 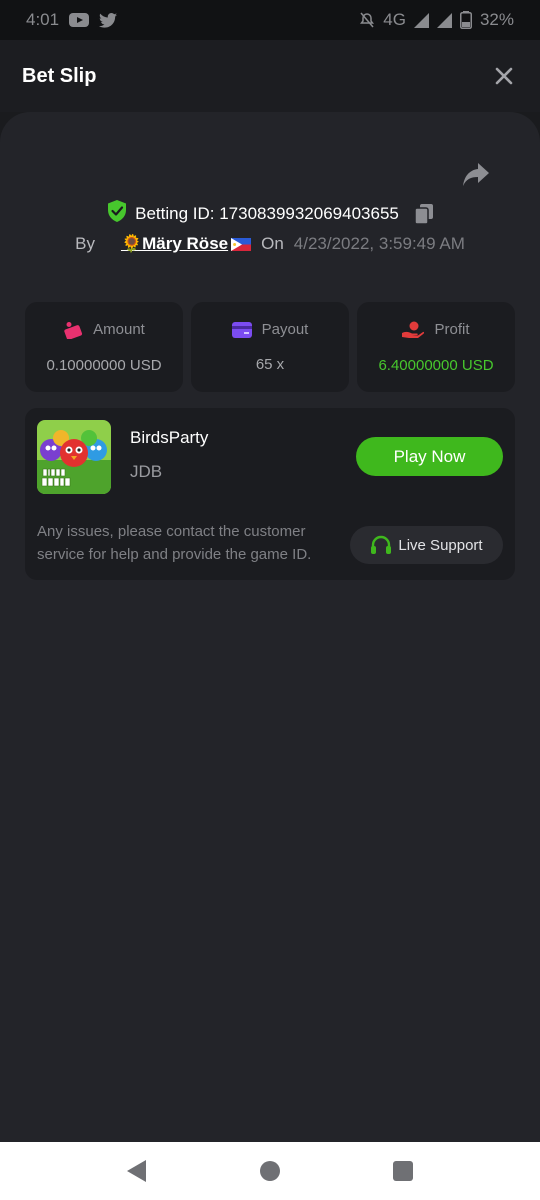 I want to click on recents-button, so click(x=403, y=1171).